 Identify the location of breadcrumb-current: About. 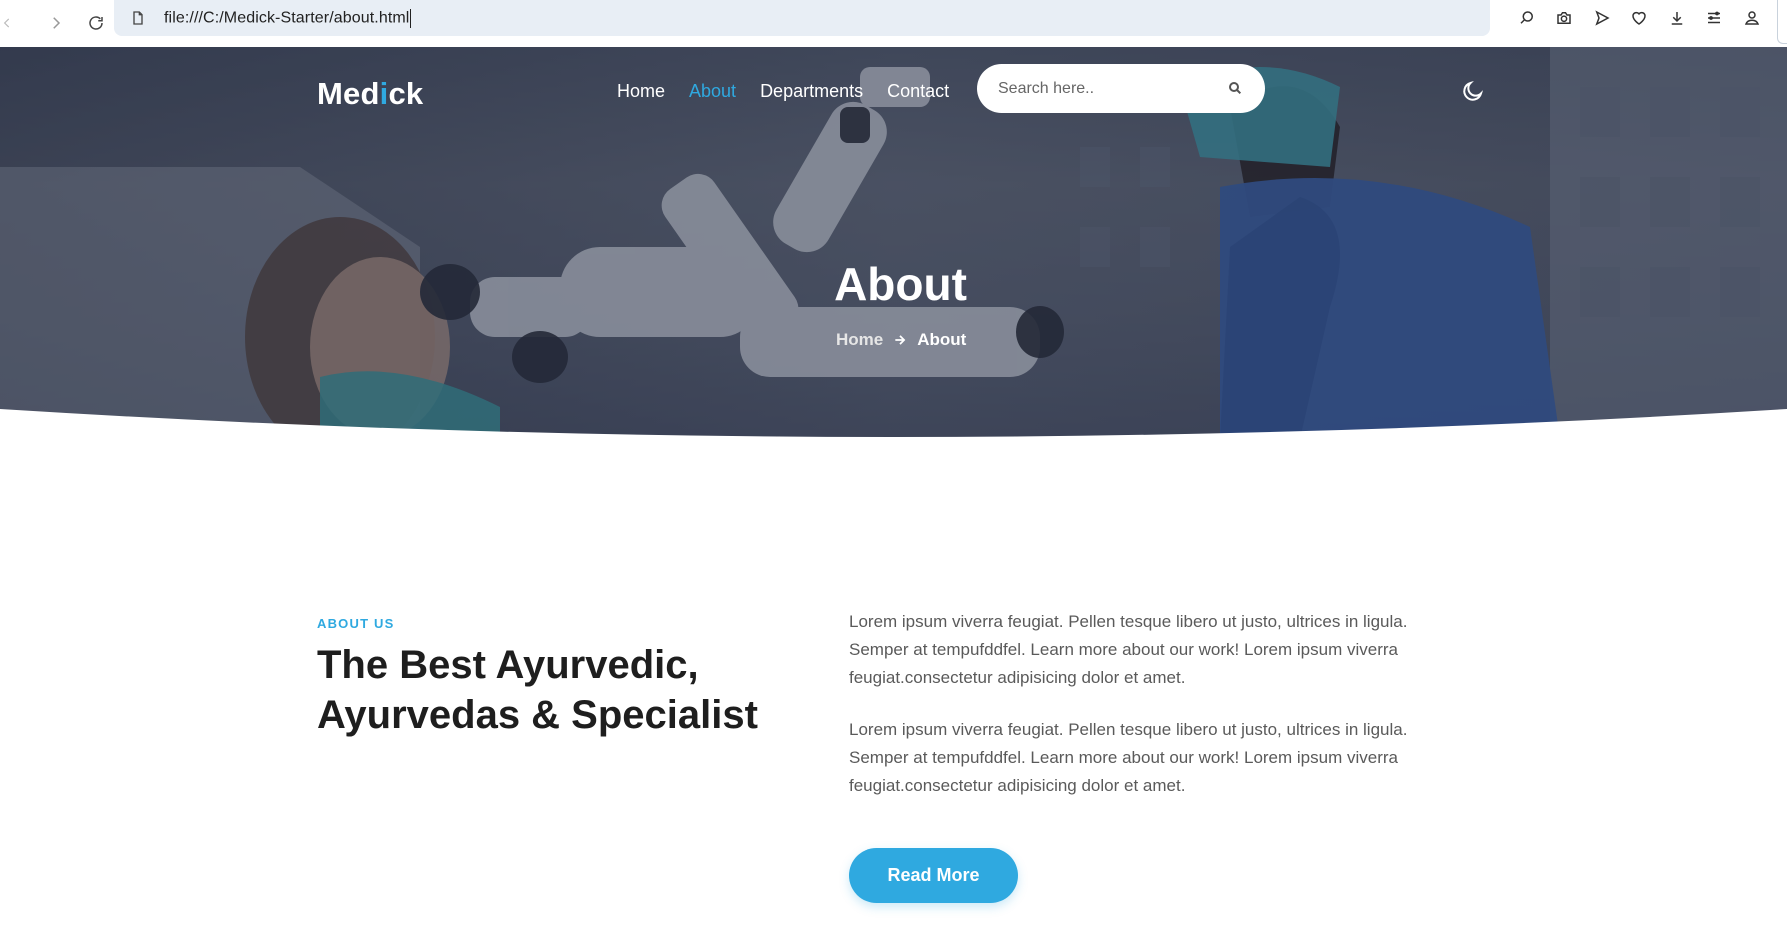
(942, 339).